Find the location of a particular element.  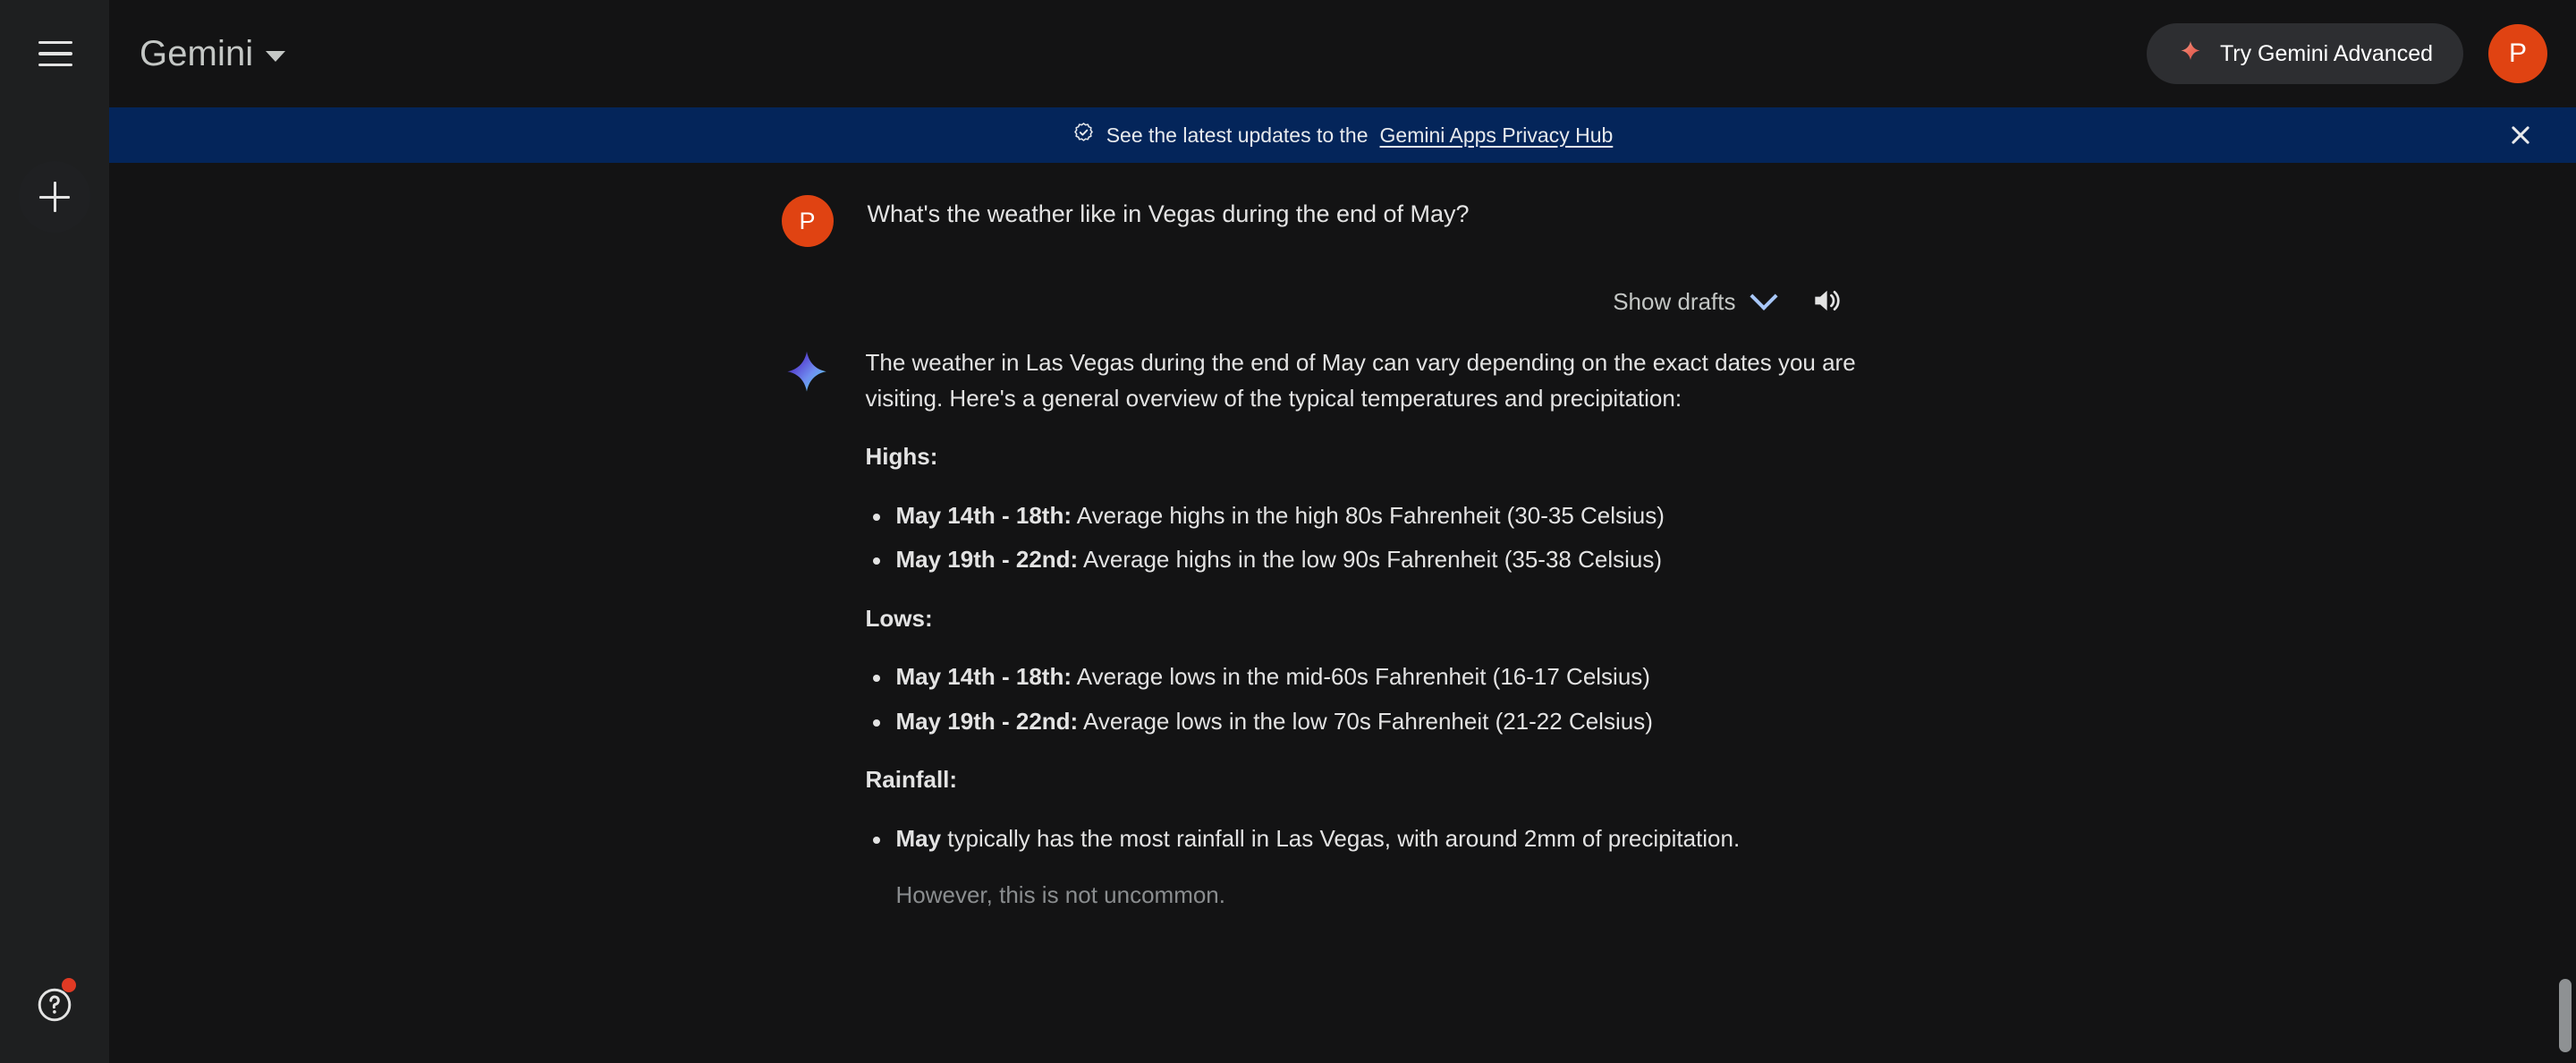

read-aloud-button is located at coordinates (1826, 301).